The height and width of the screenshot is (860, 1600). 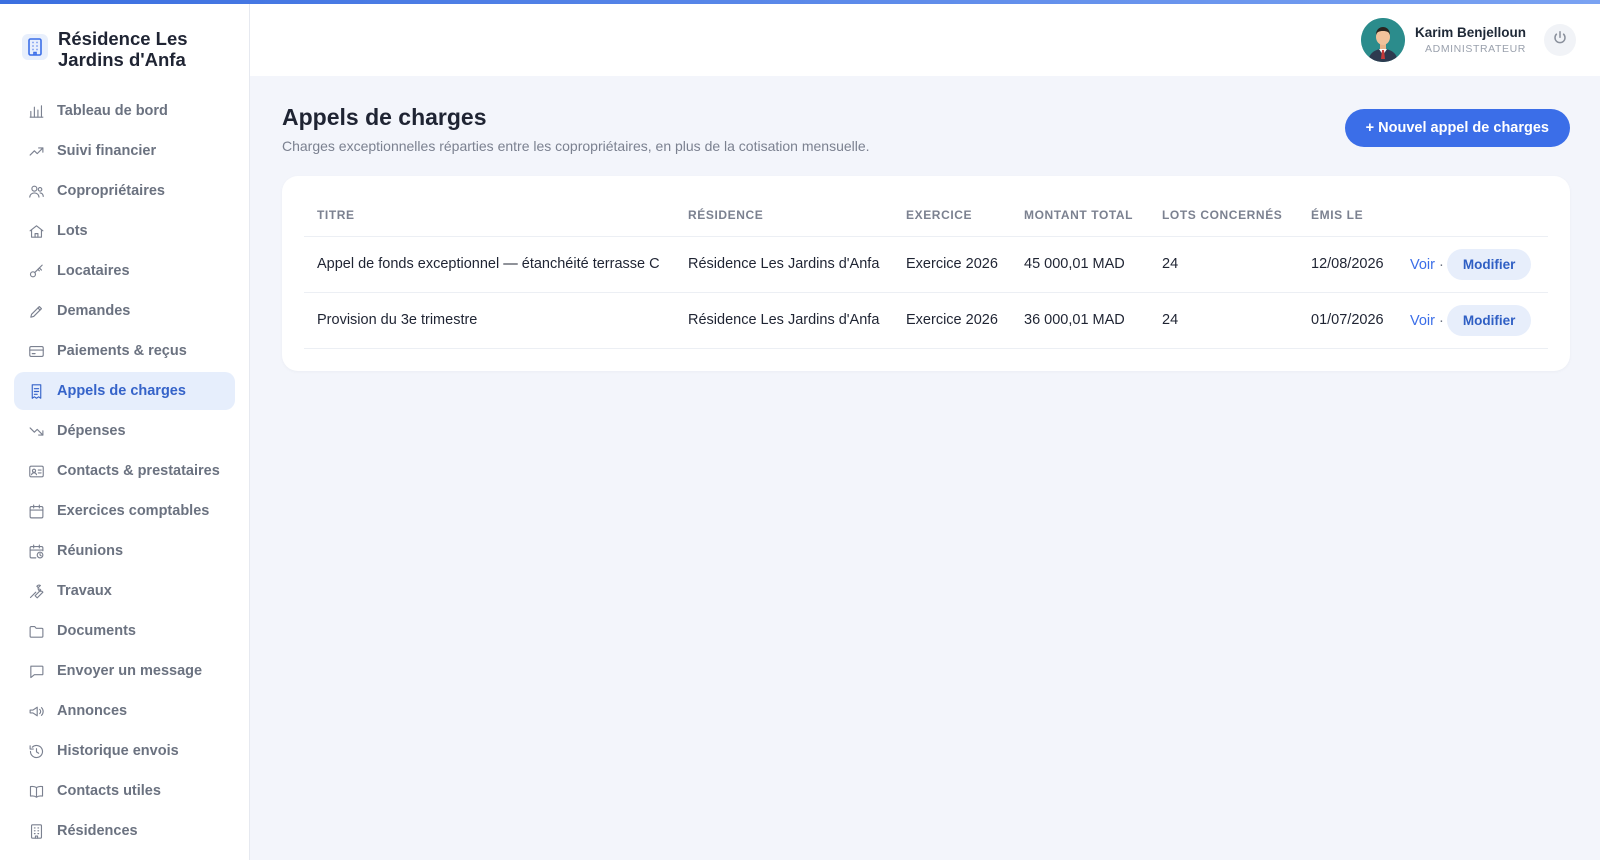 I want to click on column-header-exercice: EXERCICE, so click(x=952, y=215).